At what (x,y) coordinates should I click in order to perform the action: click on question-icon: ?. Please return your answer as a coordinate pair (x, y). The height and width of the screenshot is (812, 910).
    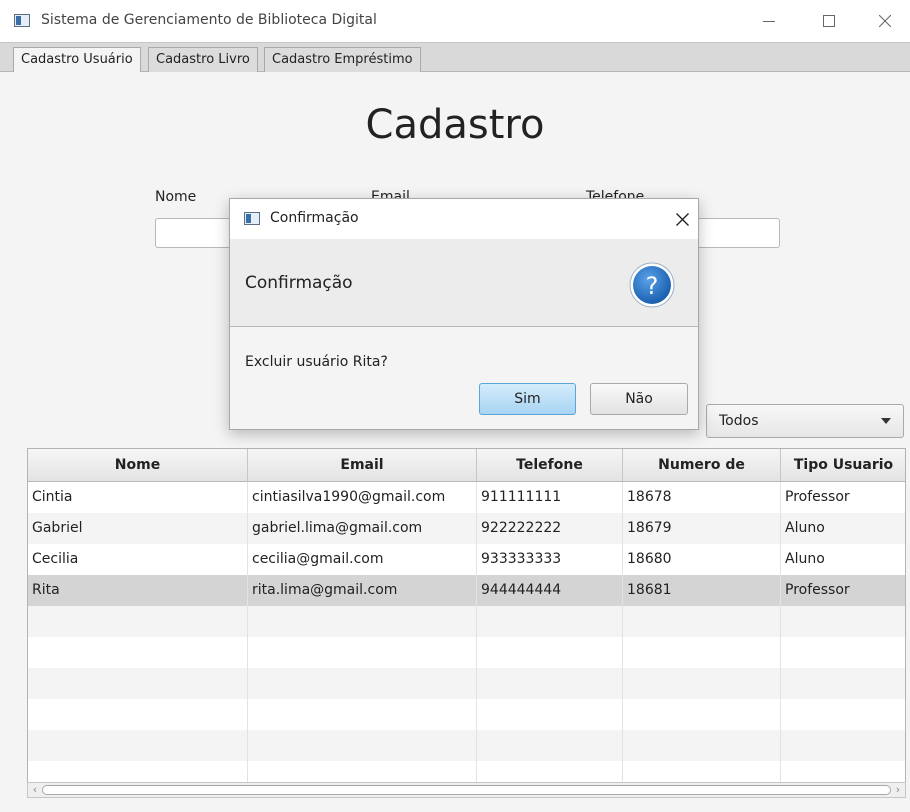
    Looking at the image, I should click on (652, 285).